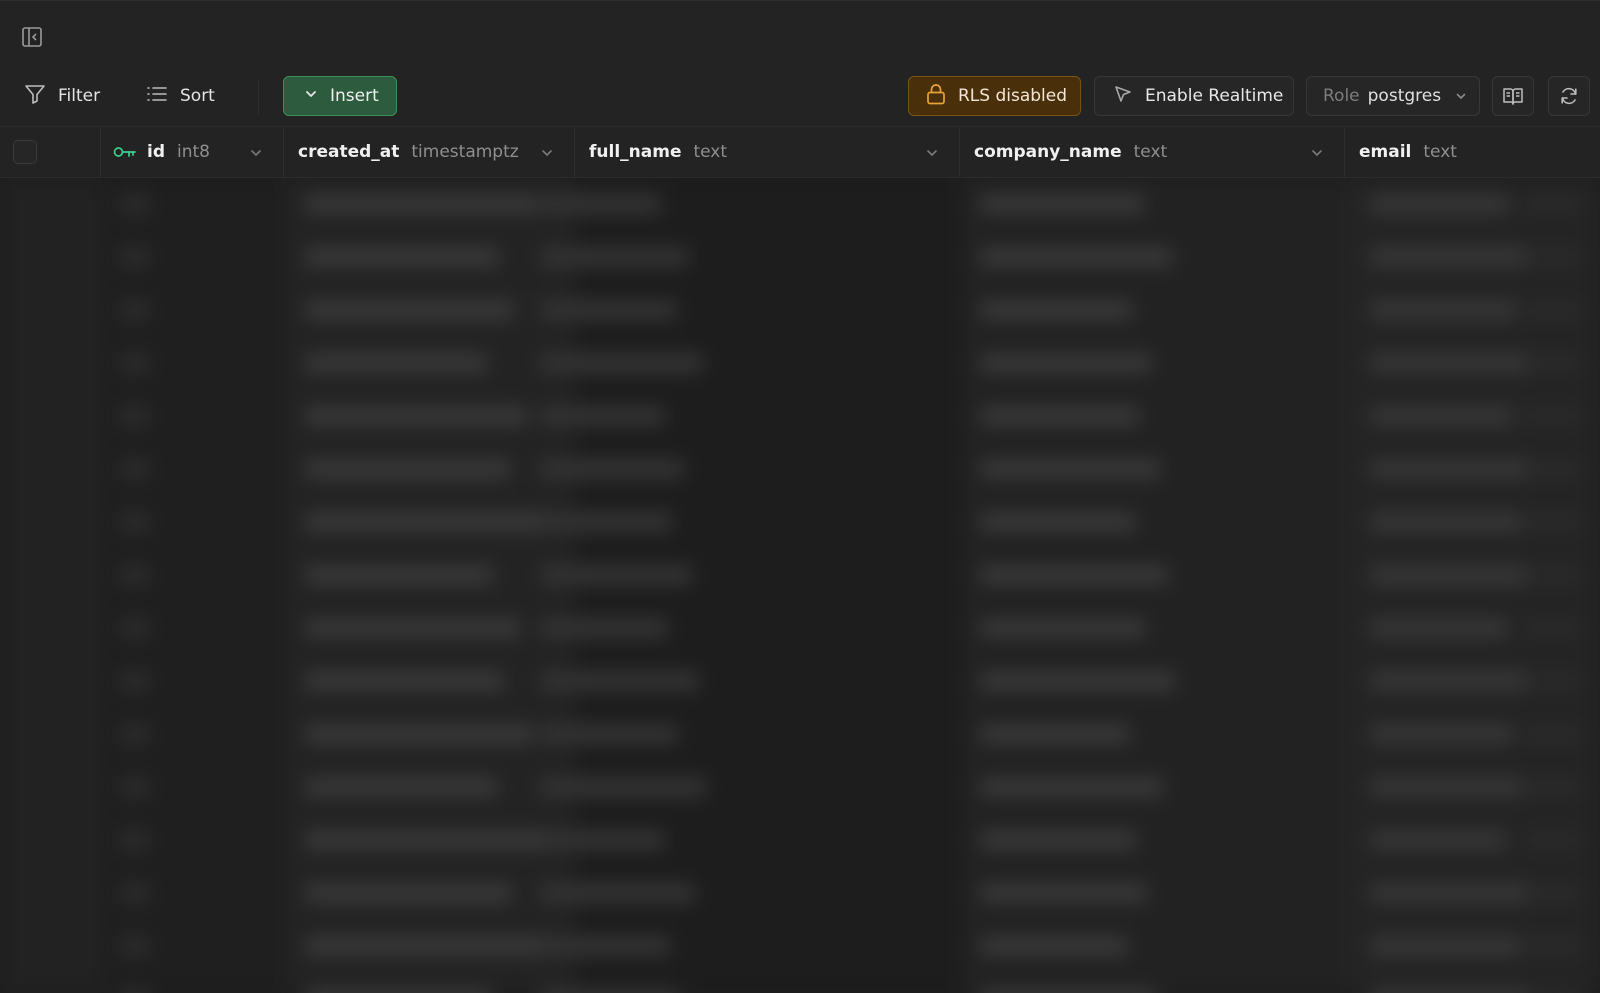 This screenshot has height=993, width=1600. Describe the element at coordinates (1341, 96) in the screenshot. I see `role-label: Role` at that location.